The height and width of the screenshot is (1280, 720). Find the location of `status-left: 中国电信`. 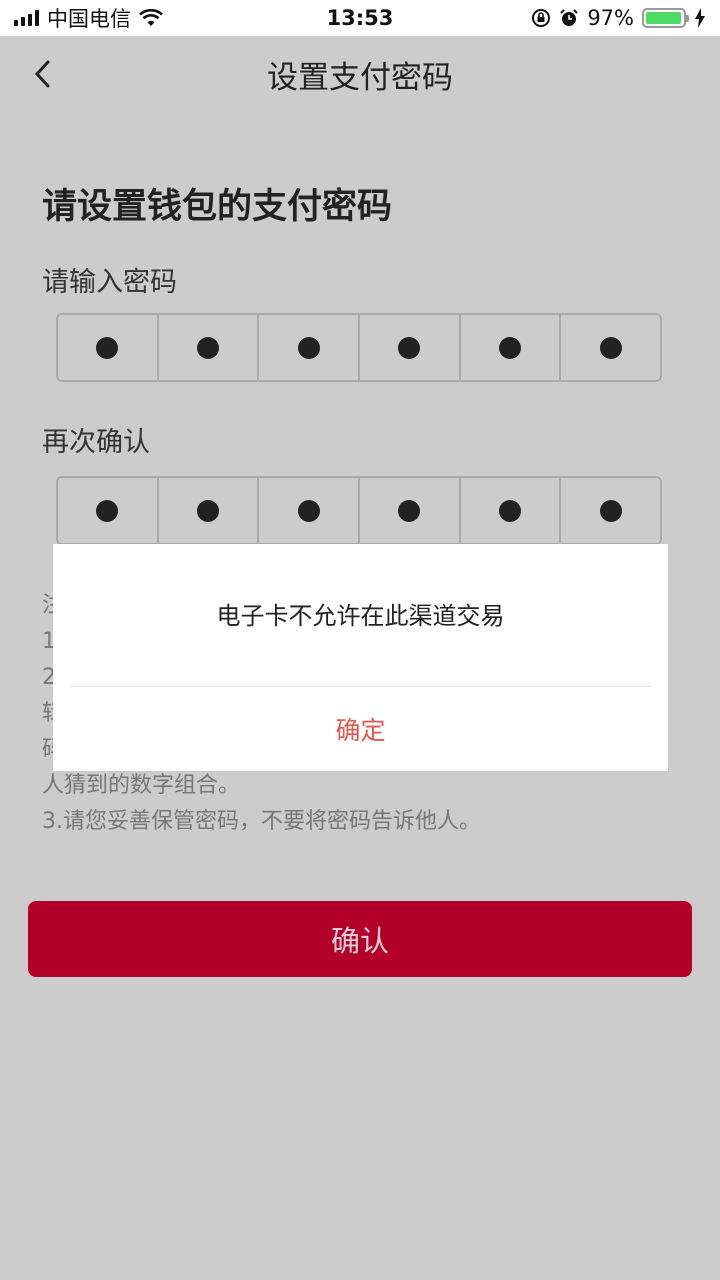

status-left: 中国电信 is located at coordinates (144, 18).